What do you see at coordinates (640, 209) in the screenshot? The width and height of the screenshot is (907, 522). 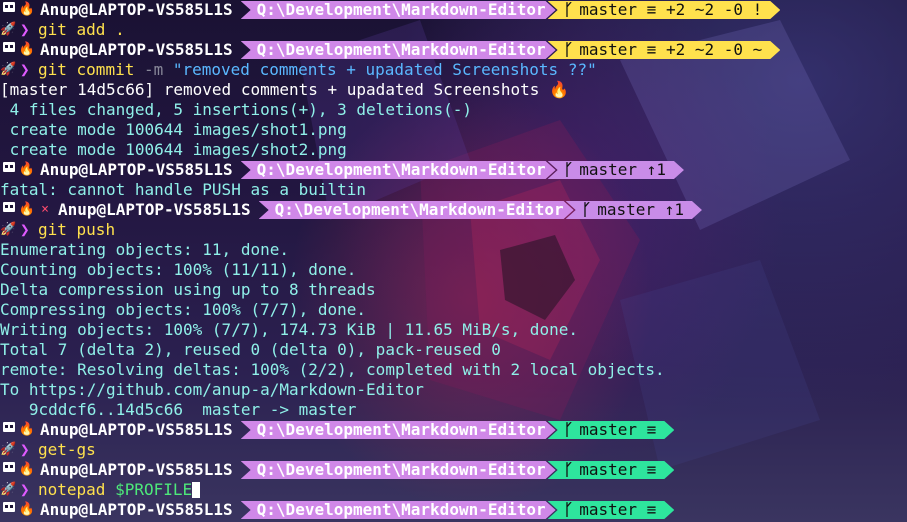 I see `git-status-text: master ↑1` at bounding box center [640, 209].